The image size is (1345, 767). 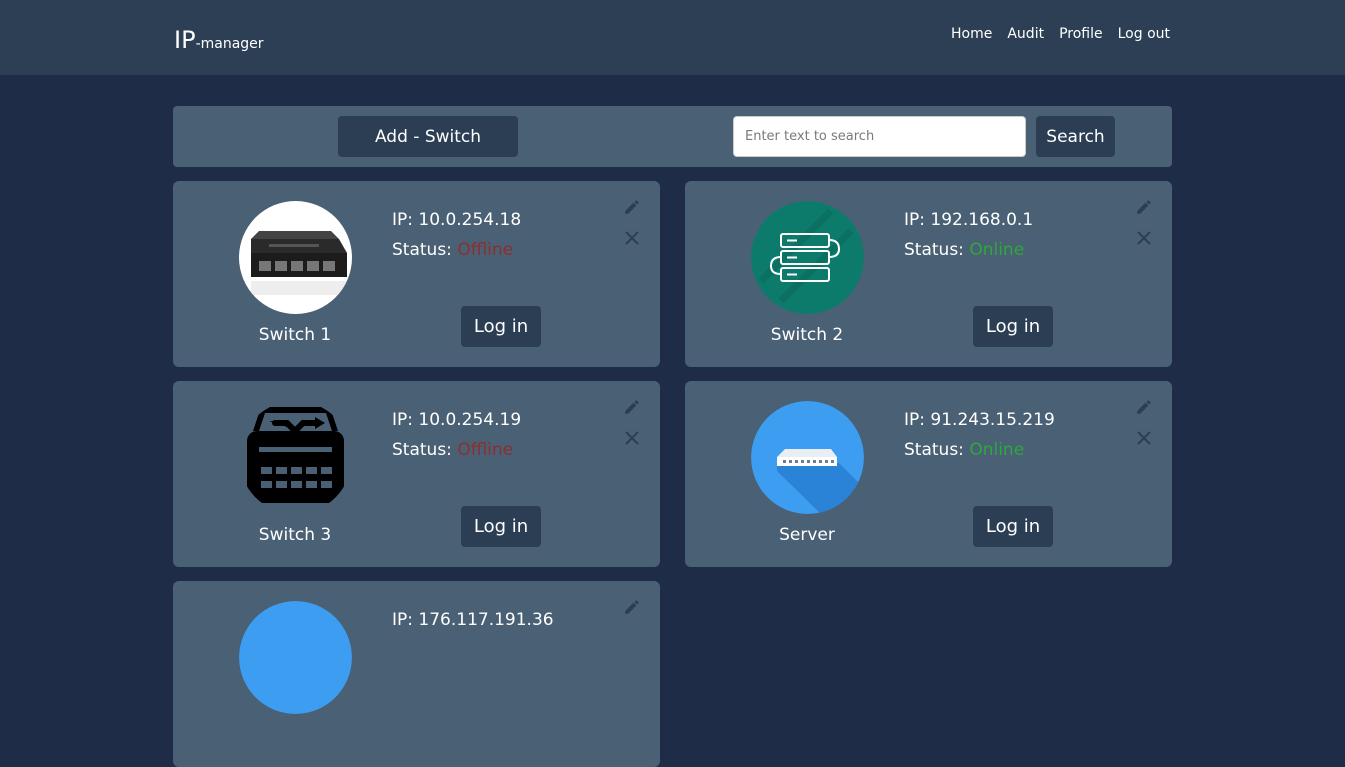 I want to click on device-info: IP: 91.243.15.219 Status: Online, so click(x=979, y=435).